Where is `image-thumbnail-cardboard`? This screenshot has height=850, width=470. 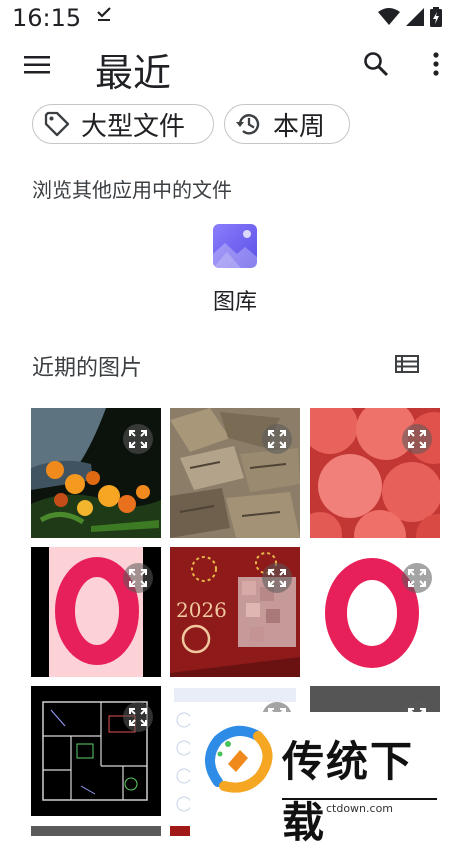
image-thumbnail-cardboard is located at coordinates (235, 473).